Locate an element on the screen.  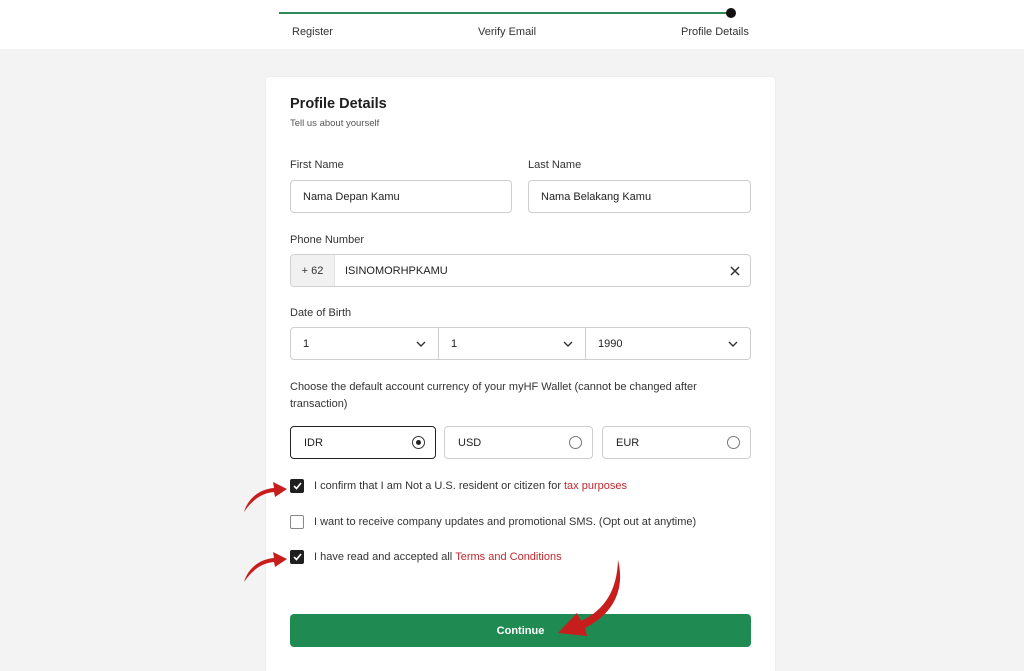
dob-year-value: 1990 is located at coordinates (610, 343).